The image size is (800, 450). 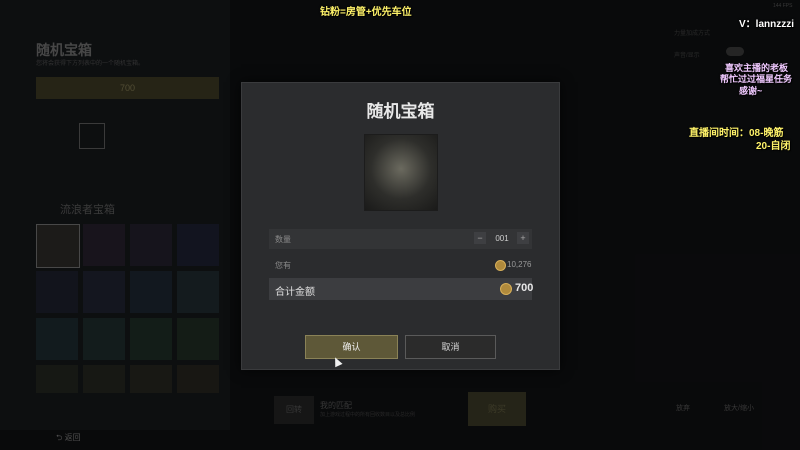 What do you see at coordinates (283, 239) in the screenshot?
I see `quantity-label: 数量` at bounding box center [283, 239].